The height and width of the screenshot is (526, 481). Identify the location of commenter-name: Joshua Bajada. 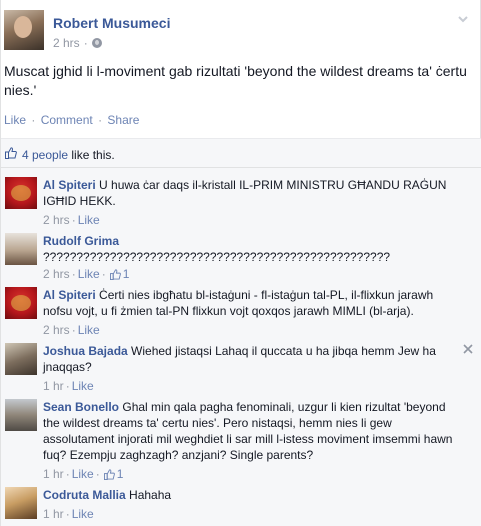
(85, 351).